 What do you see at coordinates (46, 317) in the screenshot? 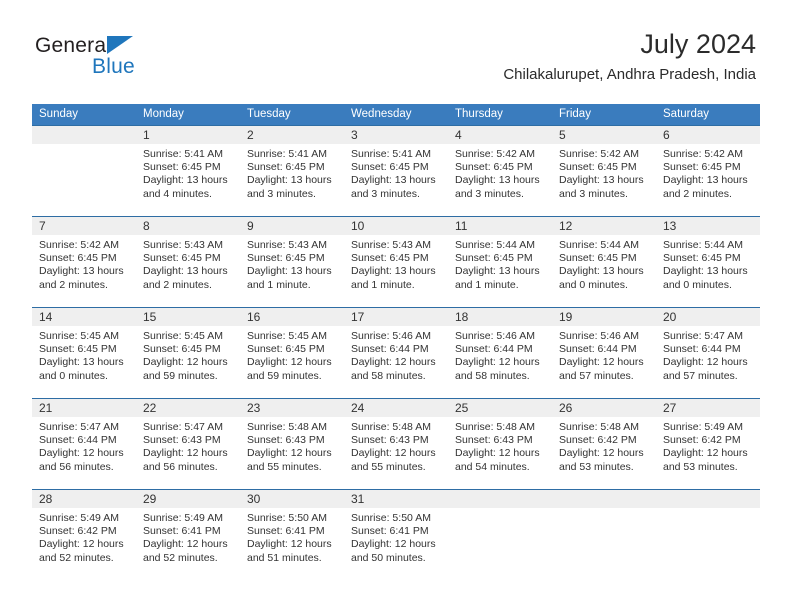
I see `day-number: 14` at bounding box center [46, 317].